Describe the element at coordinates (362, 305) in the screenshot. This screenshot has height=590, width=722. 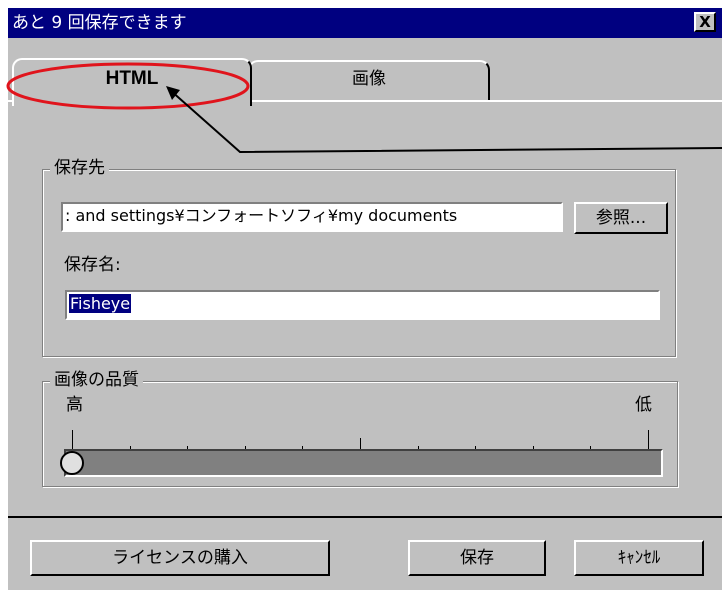
I see `save-name-input: Fisheye` at that location.